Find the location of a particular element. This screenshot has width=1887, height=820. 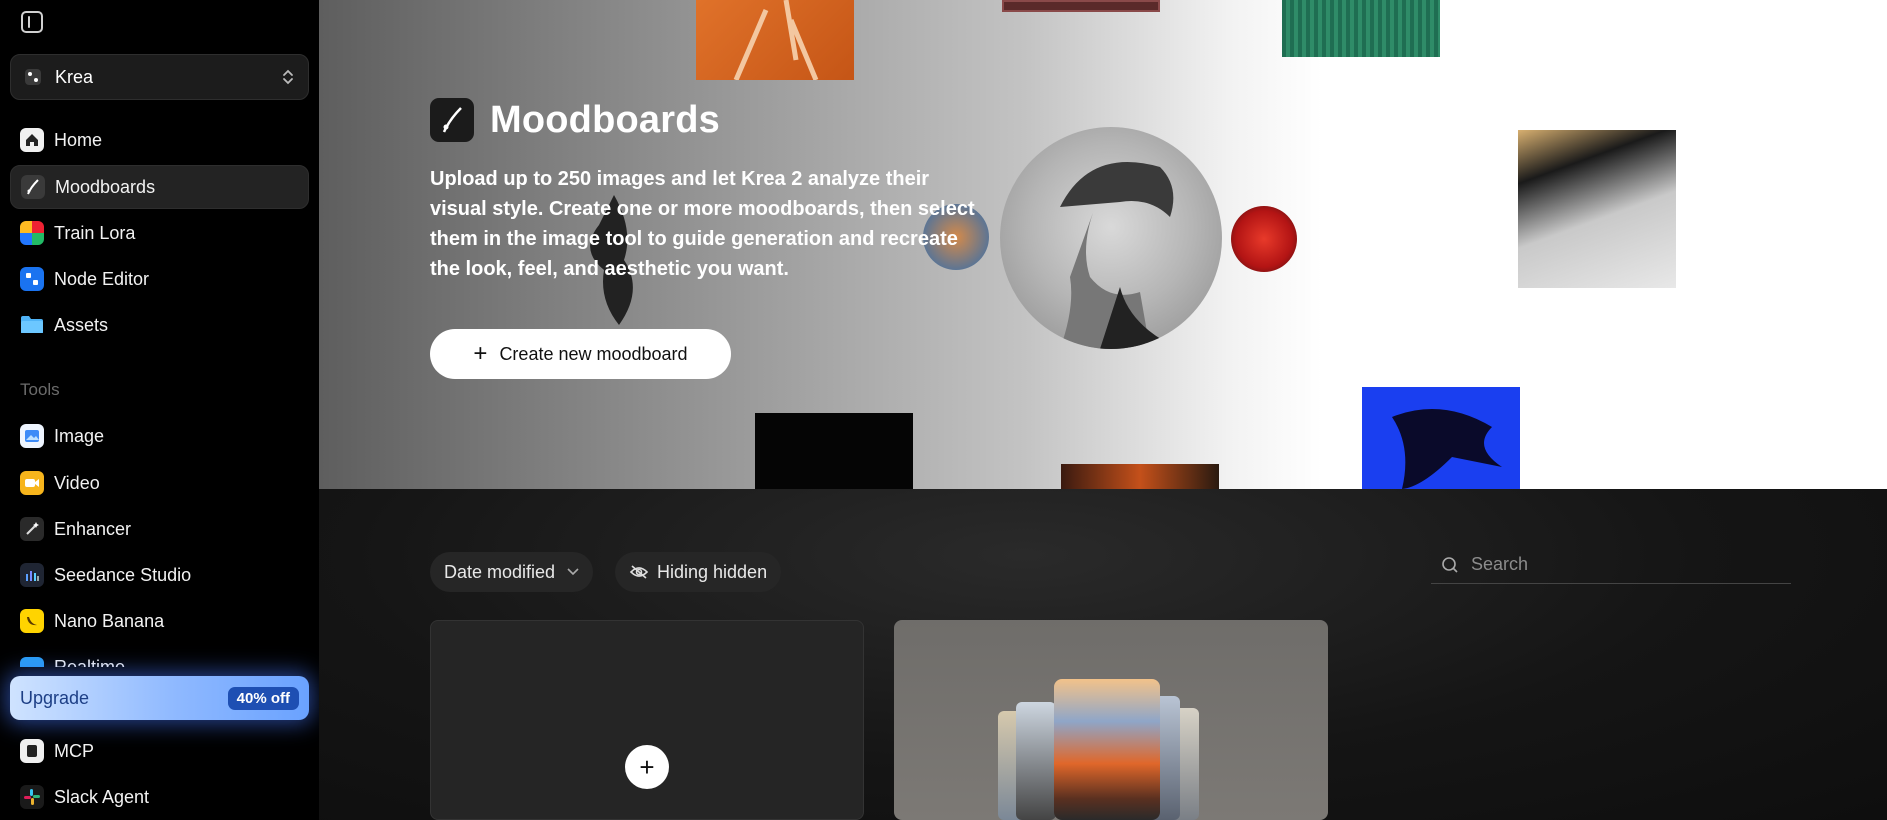

nav-item-home: Home is located at coordinates (159, 140).